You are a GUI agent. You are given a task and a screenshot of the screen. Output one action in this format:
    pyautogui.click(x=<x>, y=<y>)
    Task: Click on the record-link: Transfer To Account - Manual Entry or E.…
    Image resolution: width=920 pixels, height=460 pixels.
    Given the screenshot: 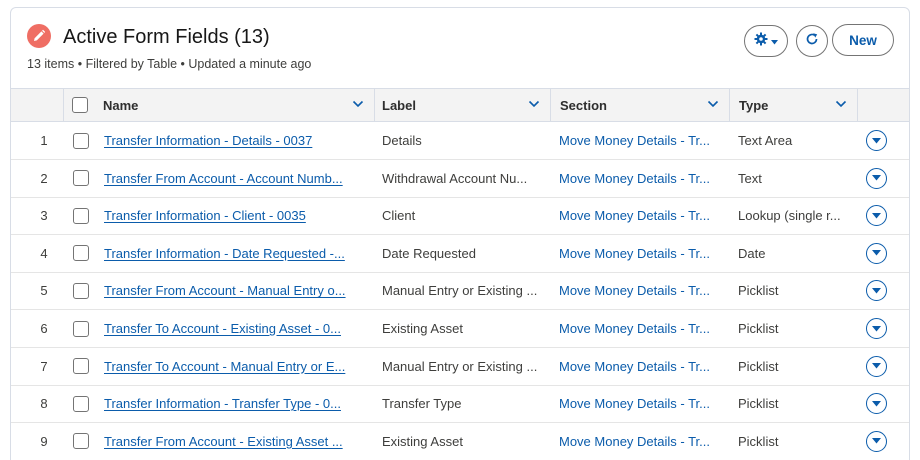 What is the action you would take?
    pyautogui.click(x=235, y=366)
    